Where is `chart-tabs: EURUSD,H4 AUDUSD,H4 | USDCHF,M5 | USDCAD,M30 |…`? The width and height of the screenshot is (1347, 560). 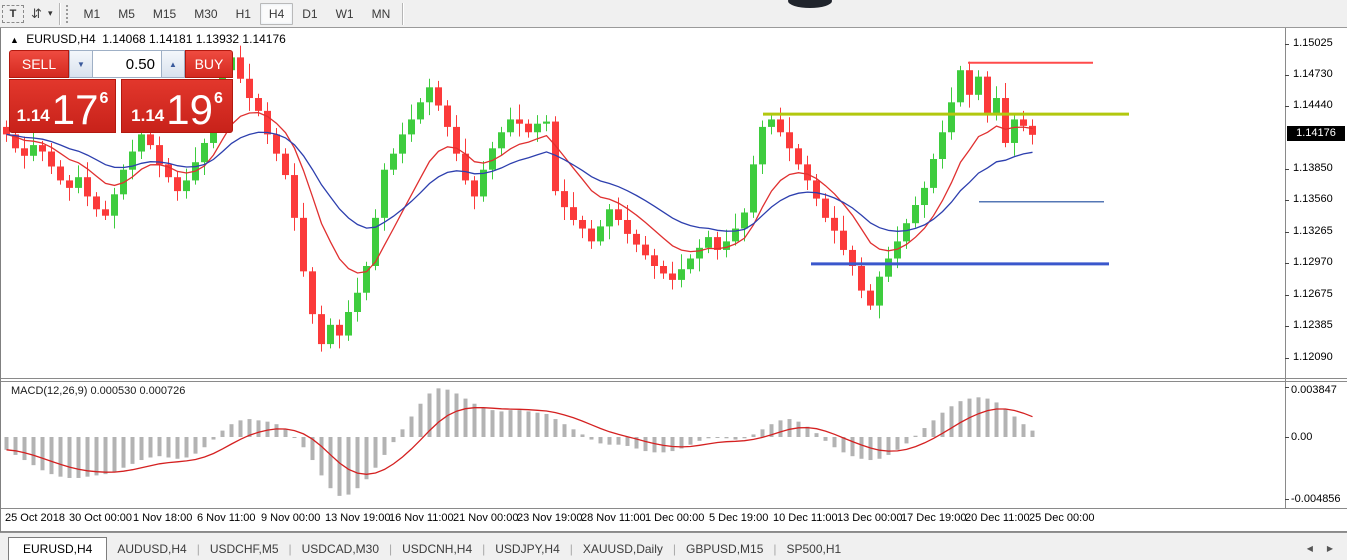 chart-tabs: EURUSD,H4 AUDUSD,H4 | USDCHF,M5 | USDCAD,M30 |… is located at coordinates (425, 548).